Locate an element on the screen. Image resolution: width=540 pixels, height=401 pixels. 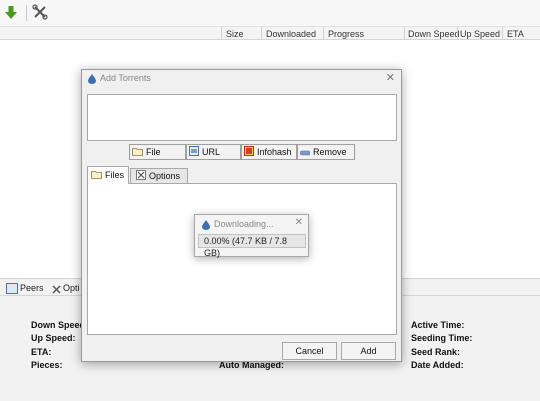
infohash-button: Infohash is located at coordinates (269, 152).